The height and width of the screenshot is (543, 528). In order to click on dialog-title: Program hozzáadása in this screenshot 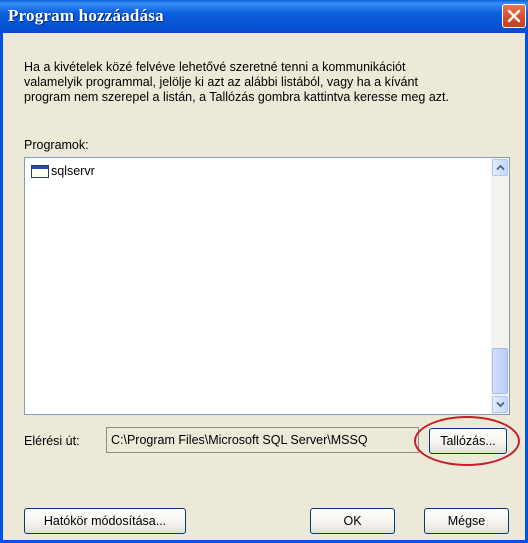, I will do `click(86, 15)`.